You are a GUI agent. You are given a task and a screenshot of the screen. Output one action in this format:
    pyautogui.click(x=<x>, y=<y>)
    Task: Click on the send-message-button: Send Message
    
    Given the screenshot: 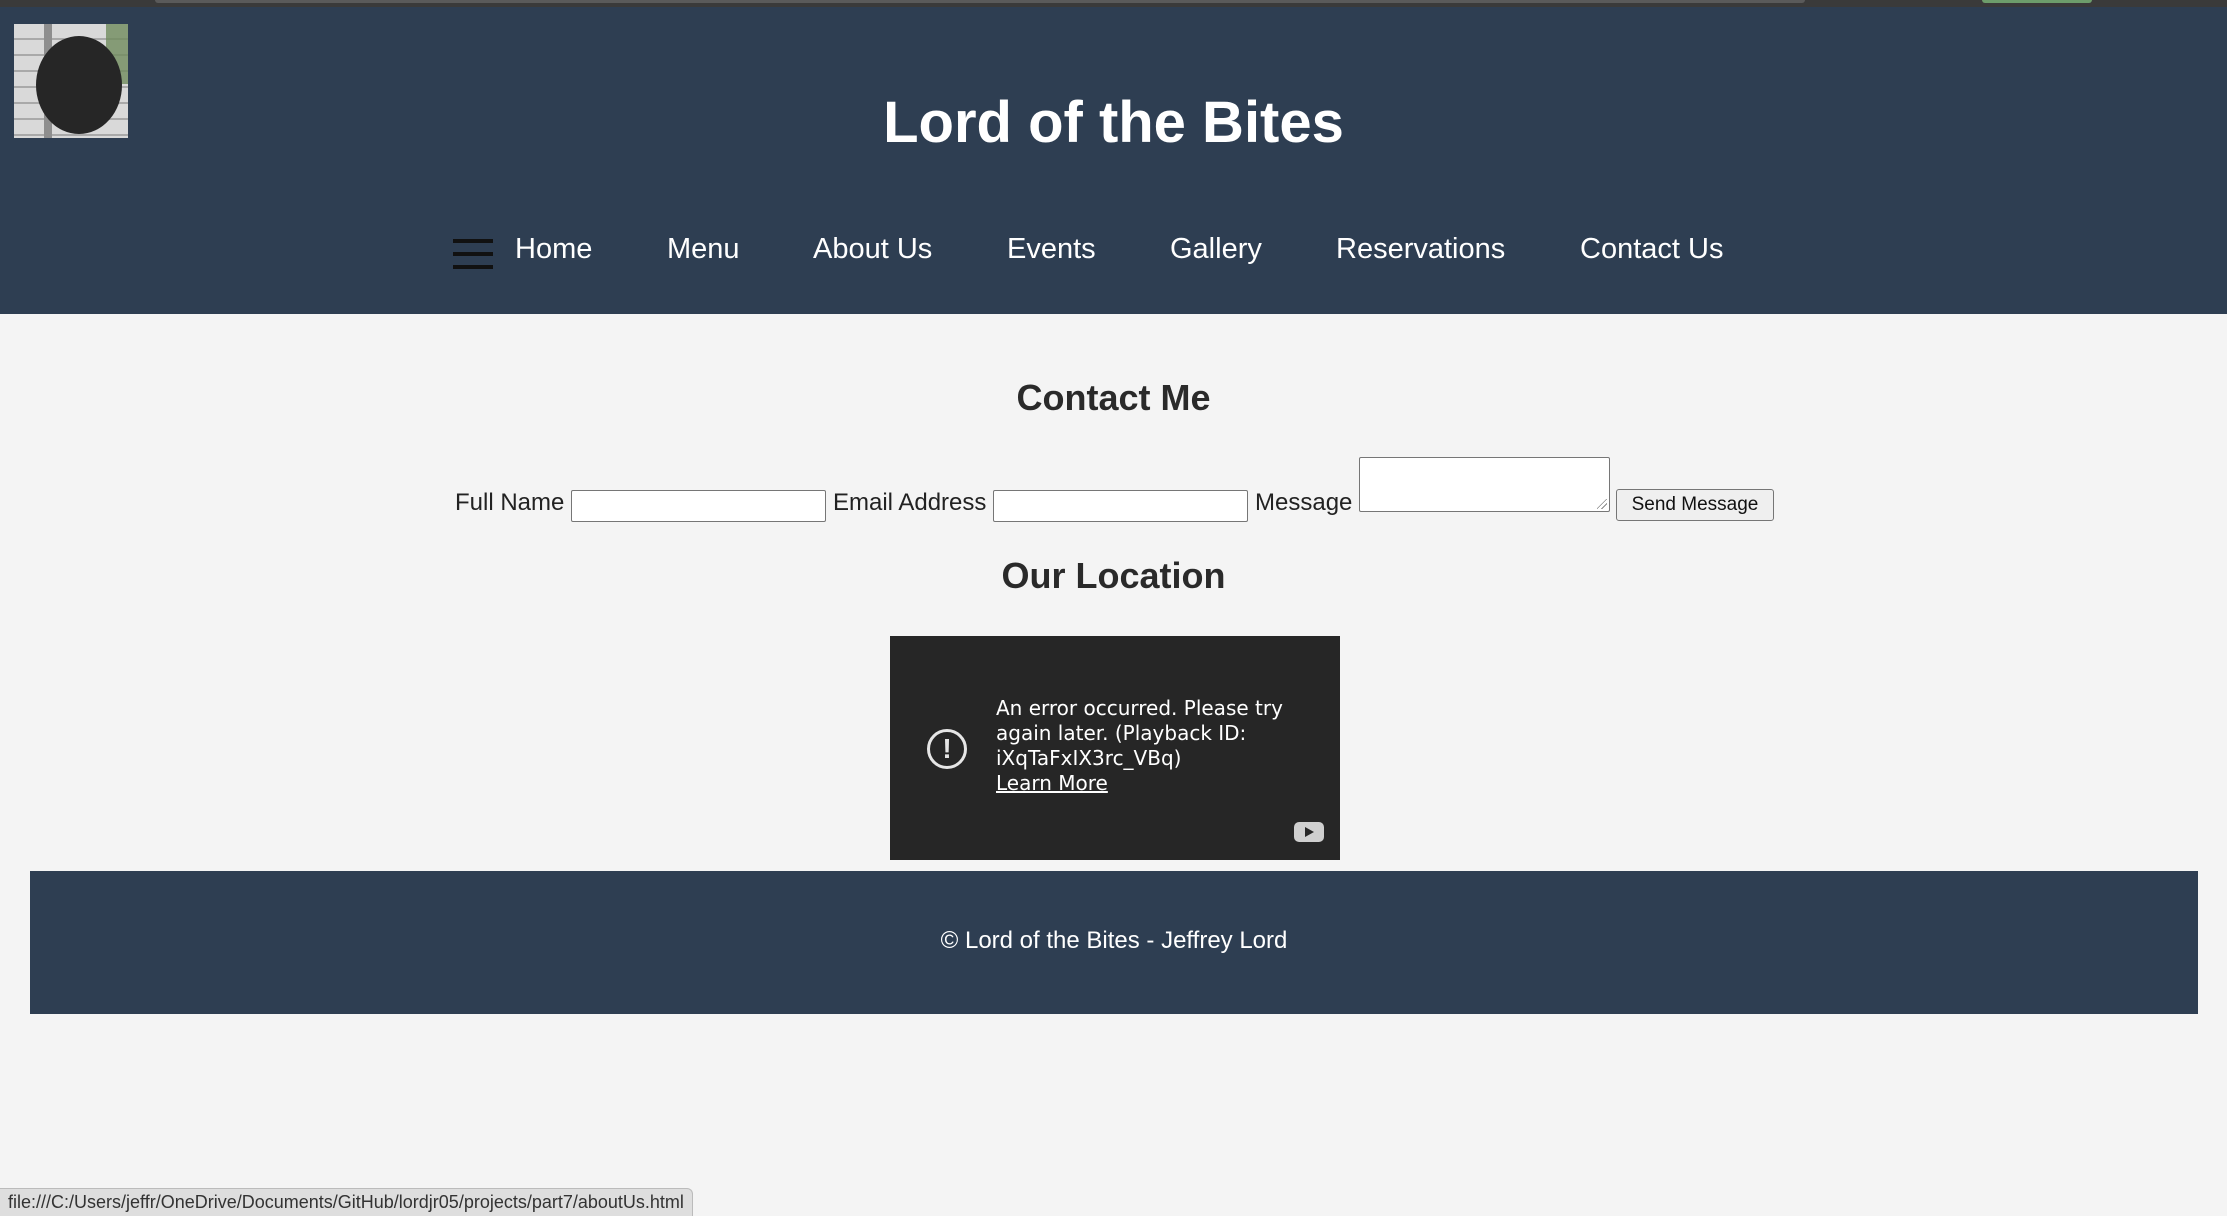 What is the action you would take?
    pyautogui.click(x=1695, y=505)
    